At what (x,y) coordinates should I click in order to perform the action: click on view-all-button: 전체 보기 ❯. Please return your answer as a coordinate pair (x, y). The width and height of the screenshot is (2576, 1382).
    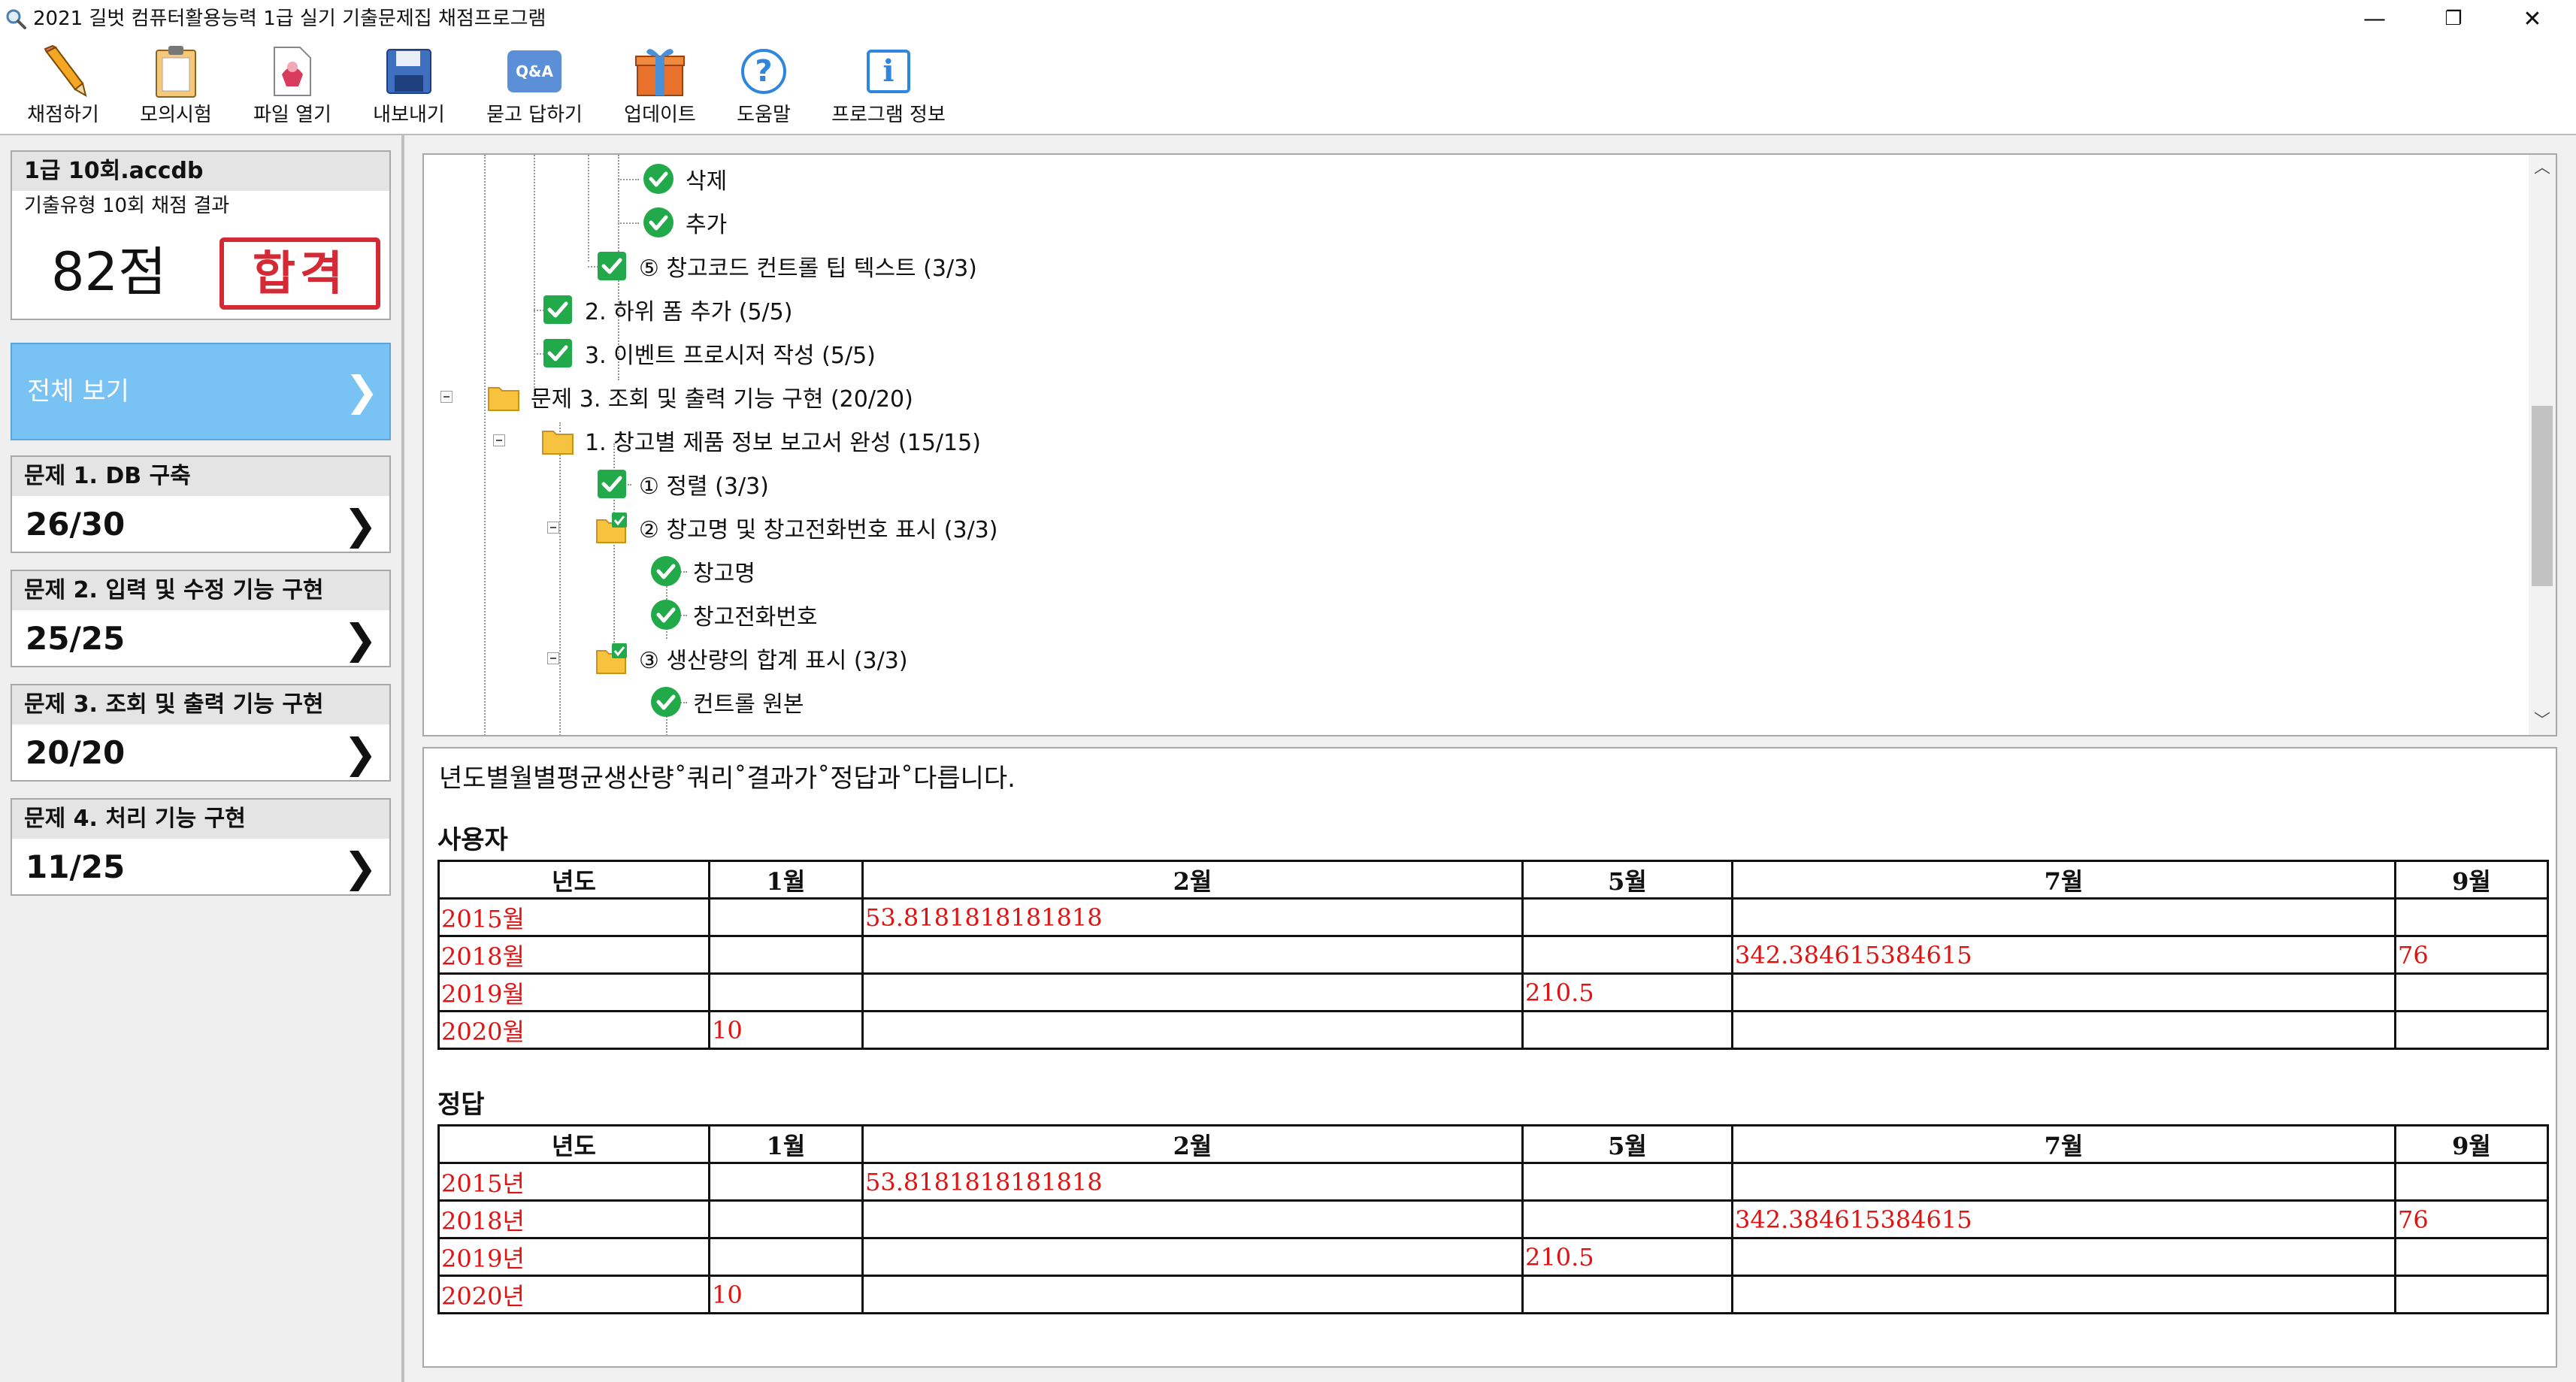
    Looking at the image, I should click on (201, 391).